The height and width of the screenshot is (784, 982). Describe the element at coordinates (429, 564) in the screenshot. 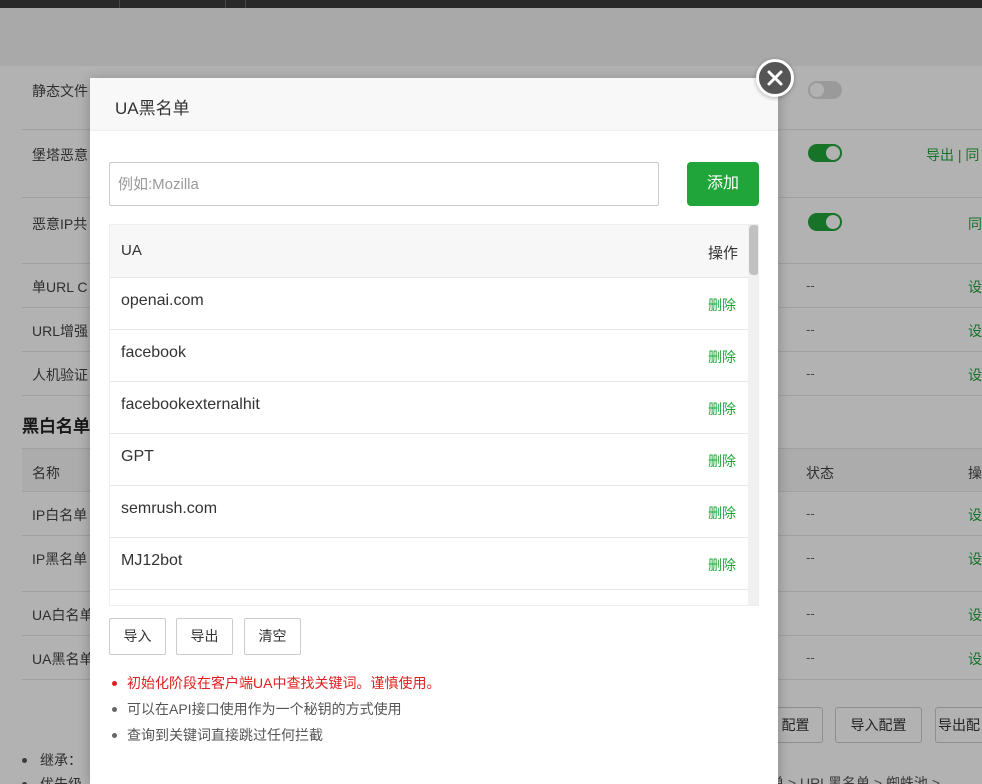

I see `table-row: MJ12bot 删除` at that location.